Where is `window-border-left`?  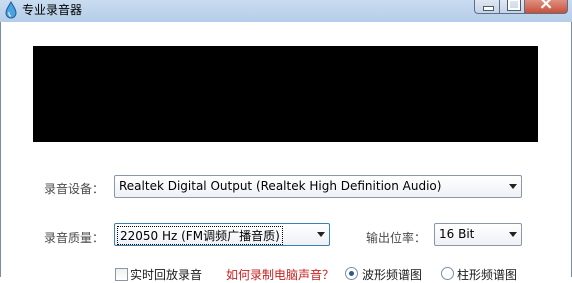 window-border-left is located at coordinates (0, 149).